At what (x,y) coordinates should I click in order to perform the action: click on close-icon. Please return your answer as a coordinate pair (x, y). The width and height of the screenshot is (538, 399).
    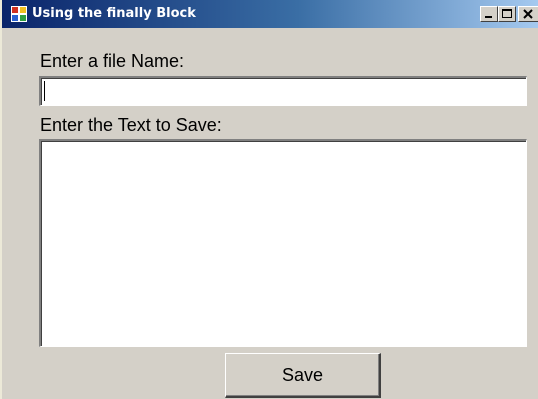
    Looking at the image, I should click on (528, 14).